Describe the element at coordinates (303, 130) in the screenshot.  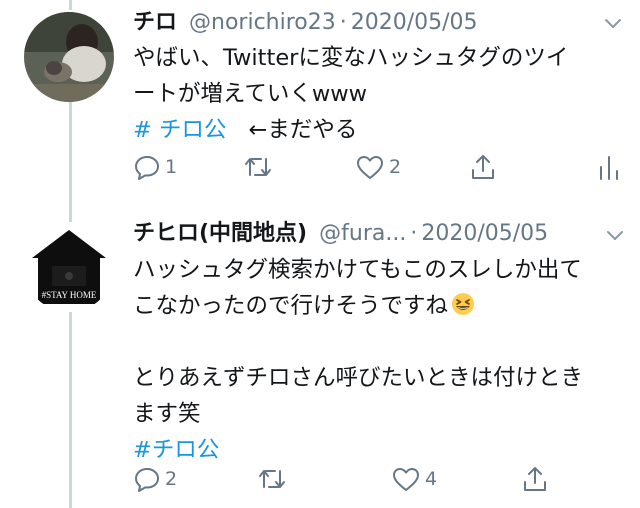
I see `reply-note: ←まだやる` at that location.